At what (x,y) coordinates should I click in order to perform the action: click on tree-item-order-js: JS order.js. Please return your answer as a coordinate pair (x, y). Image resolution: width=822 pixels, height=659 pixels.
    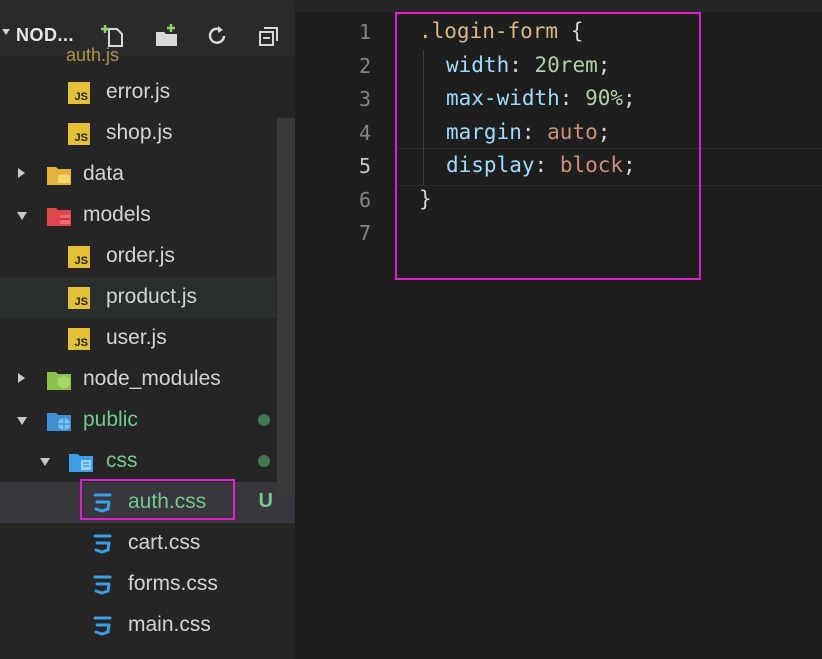
    Looking at the image, I should click on (147, 256).